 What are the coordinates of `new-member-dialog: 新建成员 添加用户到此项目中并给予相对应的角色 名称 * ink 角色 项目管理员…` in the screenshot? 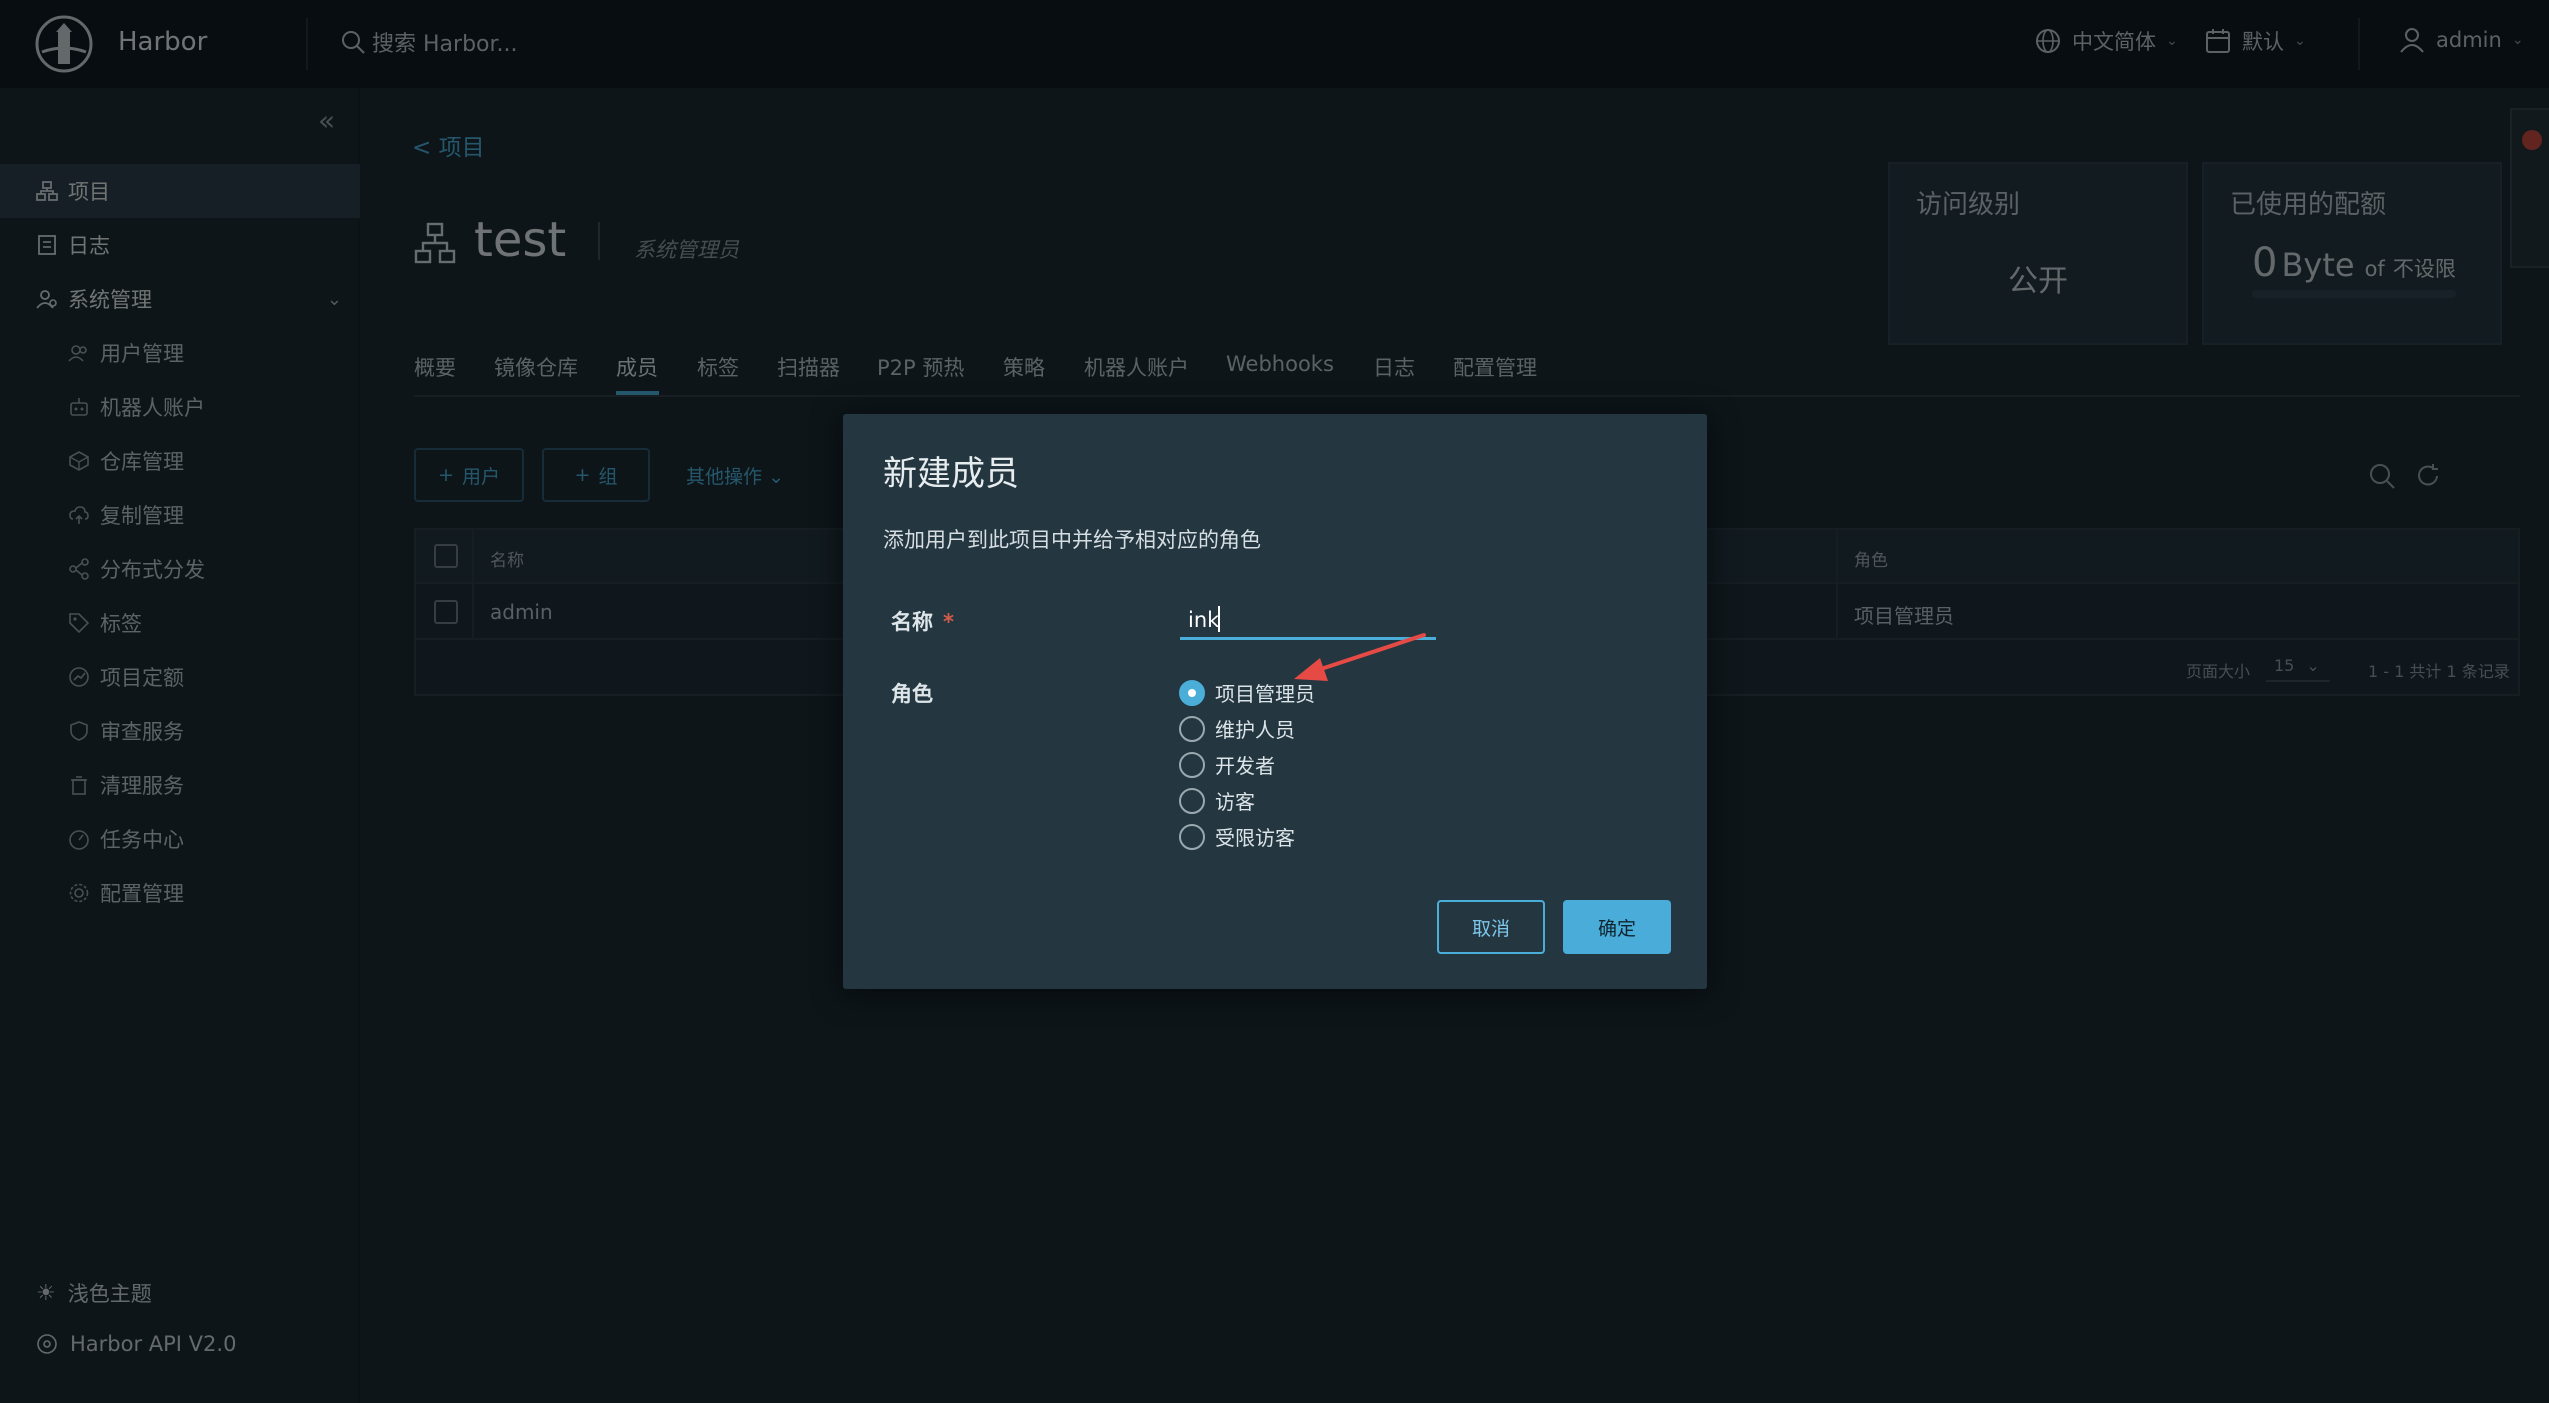 It's located at (1275, 701).